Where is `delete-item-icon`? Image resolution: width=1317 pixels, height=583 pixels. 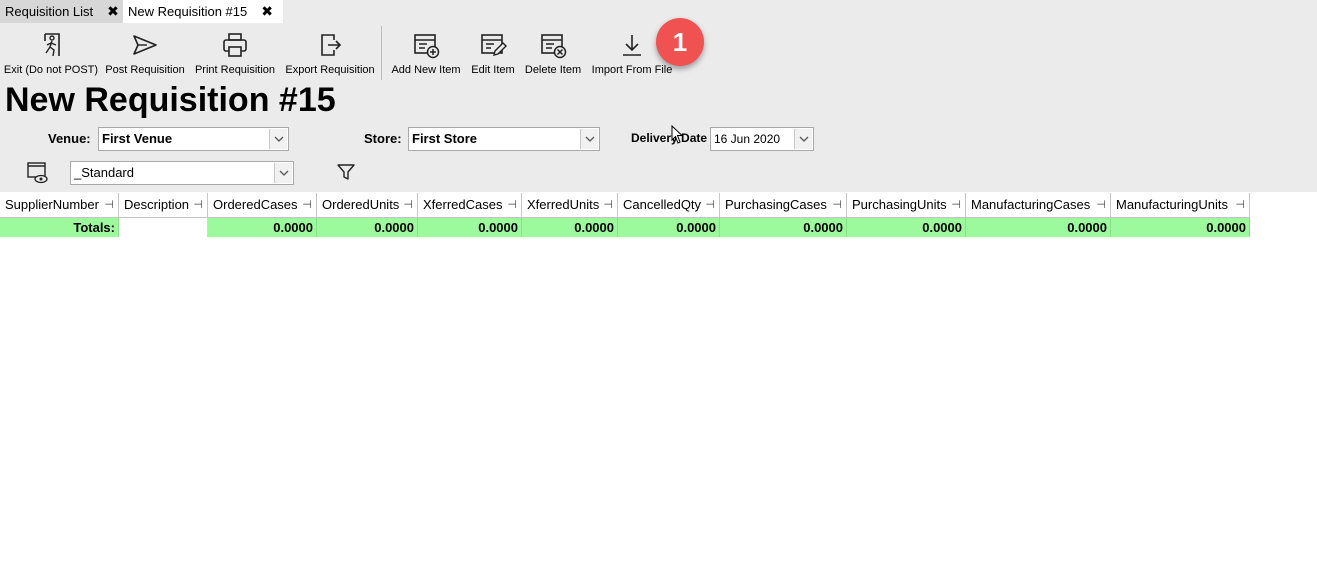 delete-item-icon is located at coordinates (554, 46).